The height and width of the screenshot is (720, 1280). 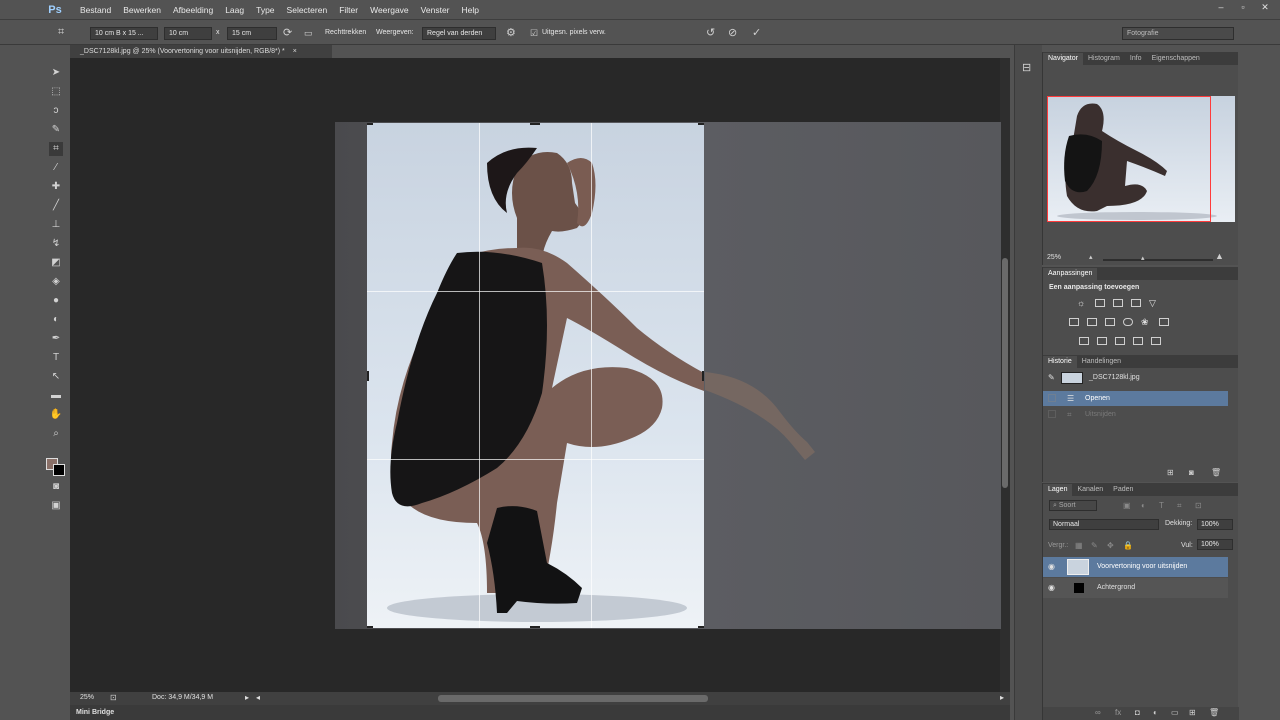 I want to click on filter-adjustment-icon: ◐, so click(x=1143, y=505).